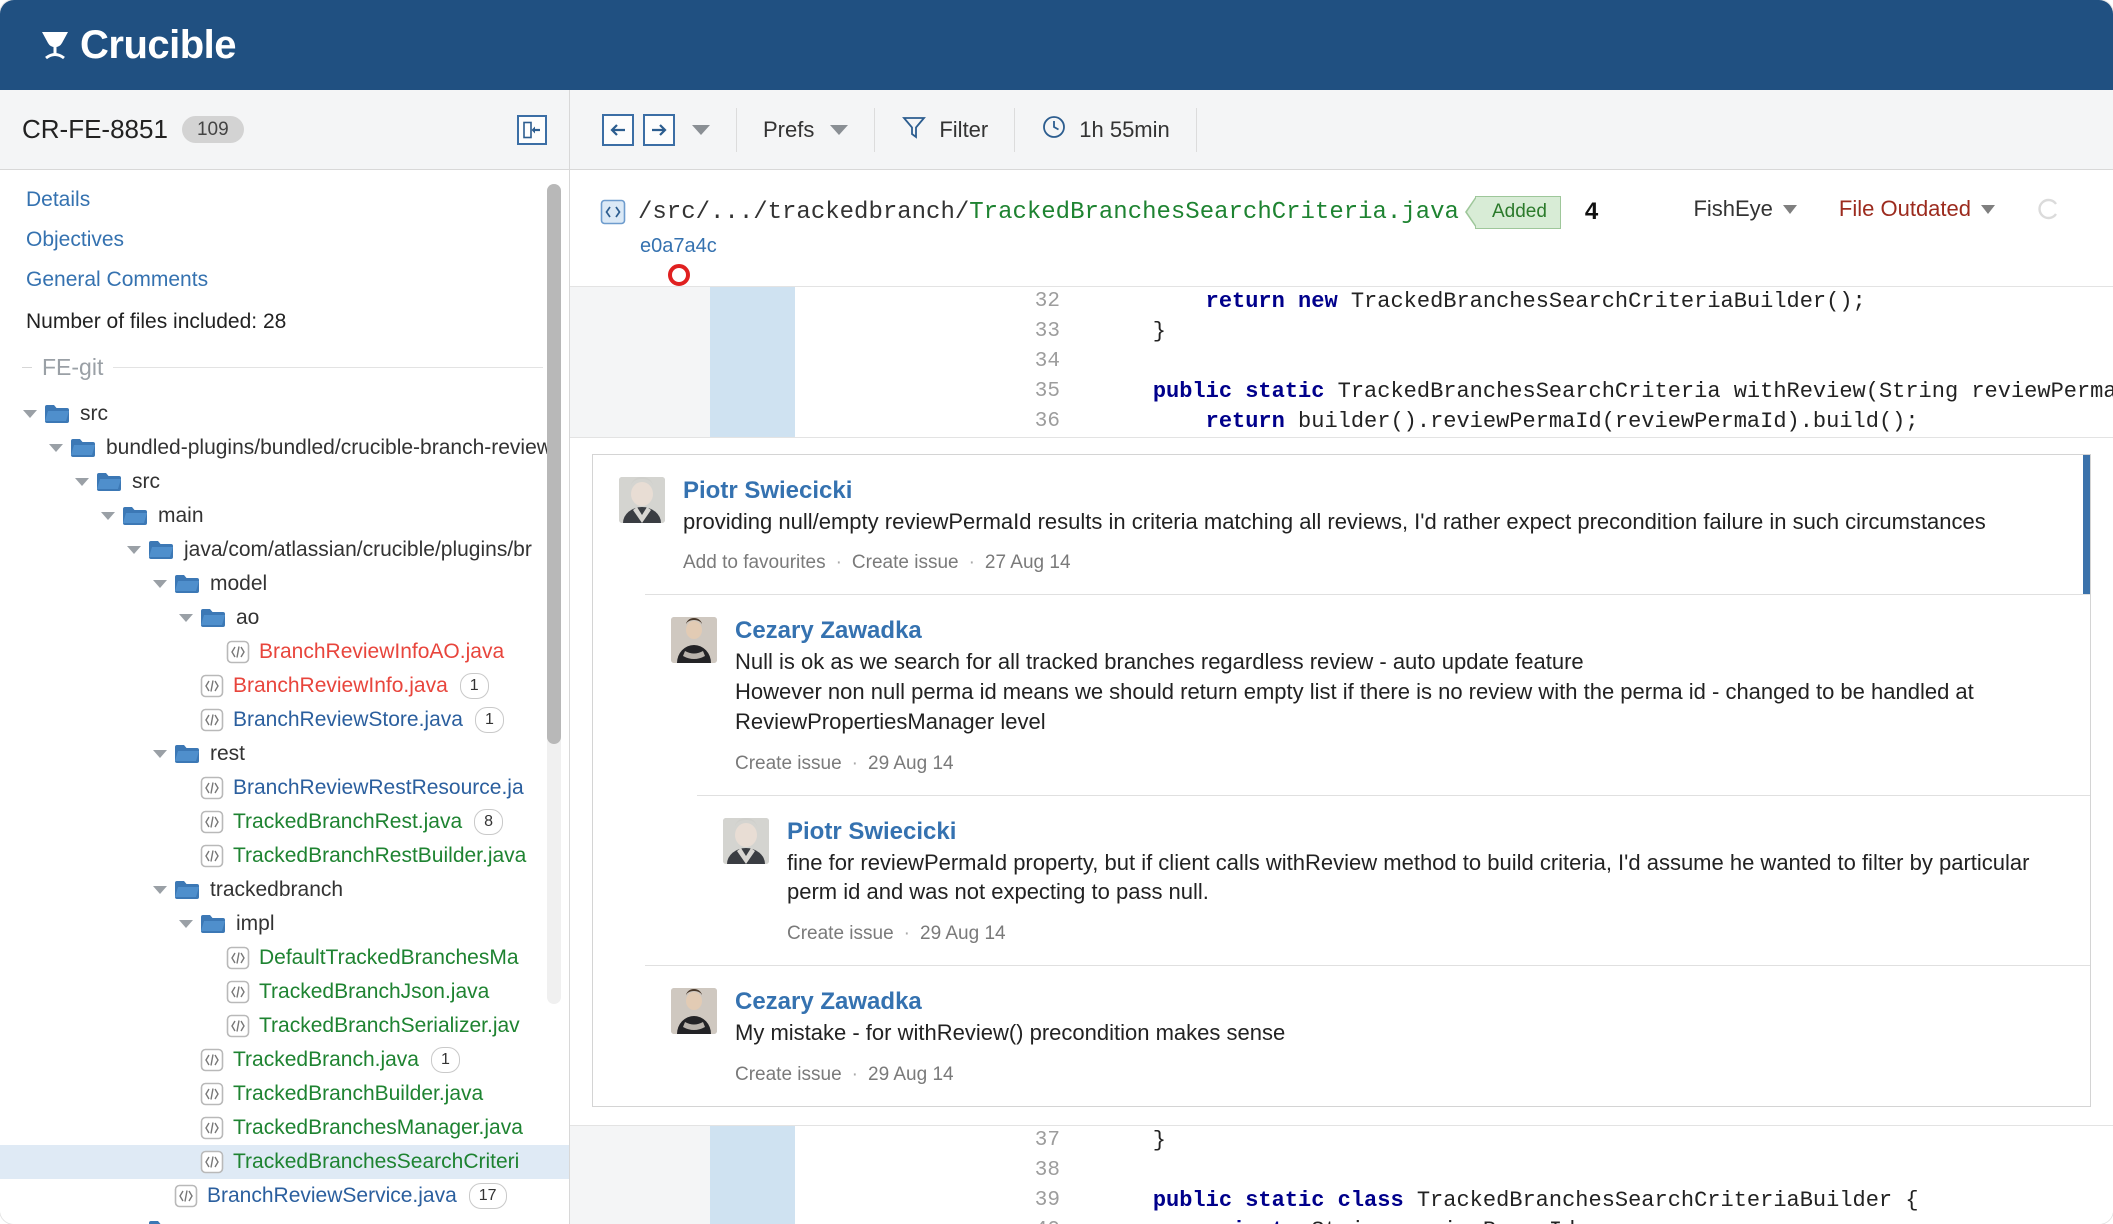  Describe the element at coordinates (284, 958) in the screenshot. I see `tree-file-row: DefaultTrackedBranchesMa` at that location.